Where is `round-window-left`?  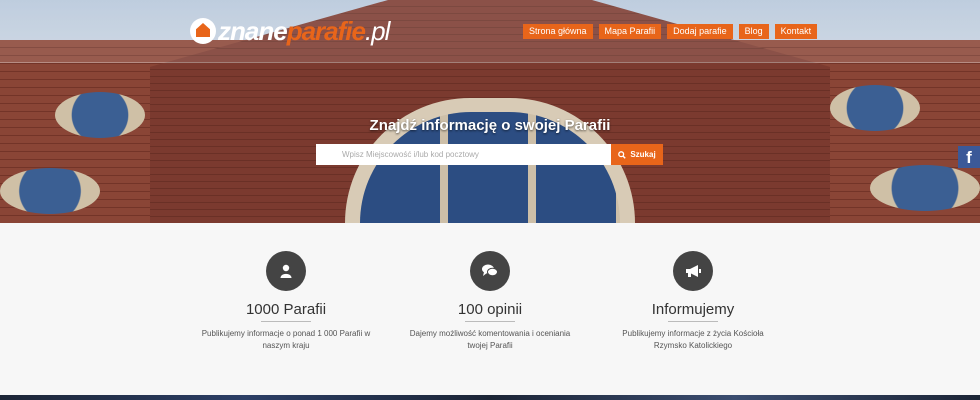
round-window-left is located at coordinates (50, 191).